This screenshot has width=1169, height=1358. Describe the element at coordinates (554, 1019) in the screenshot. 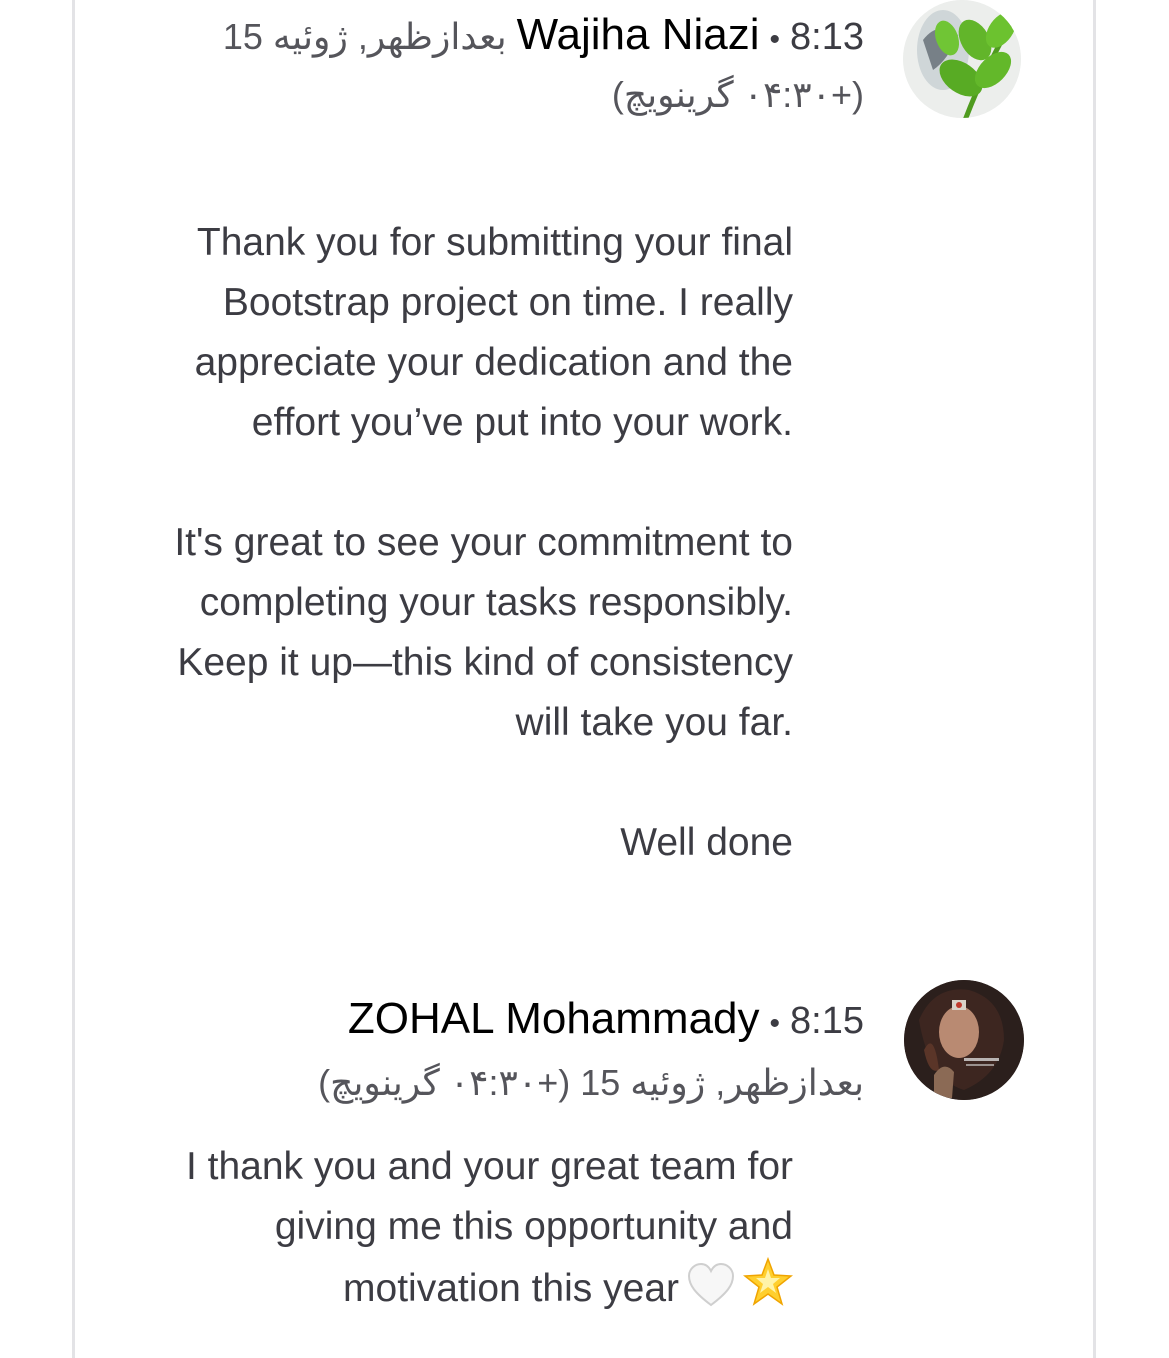

I see `sender-name: ZOHAL Mohammady` at that location.